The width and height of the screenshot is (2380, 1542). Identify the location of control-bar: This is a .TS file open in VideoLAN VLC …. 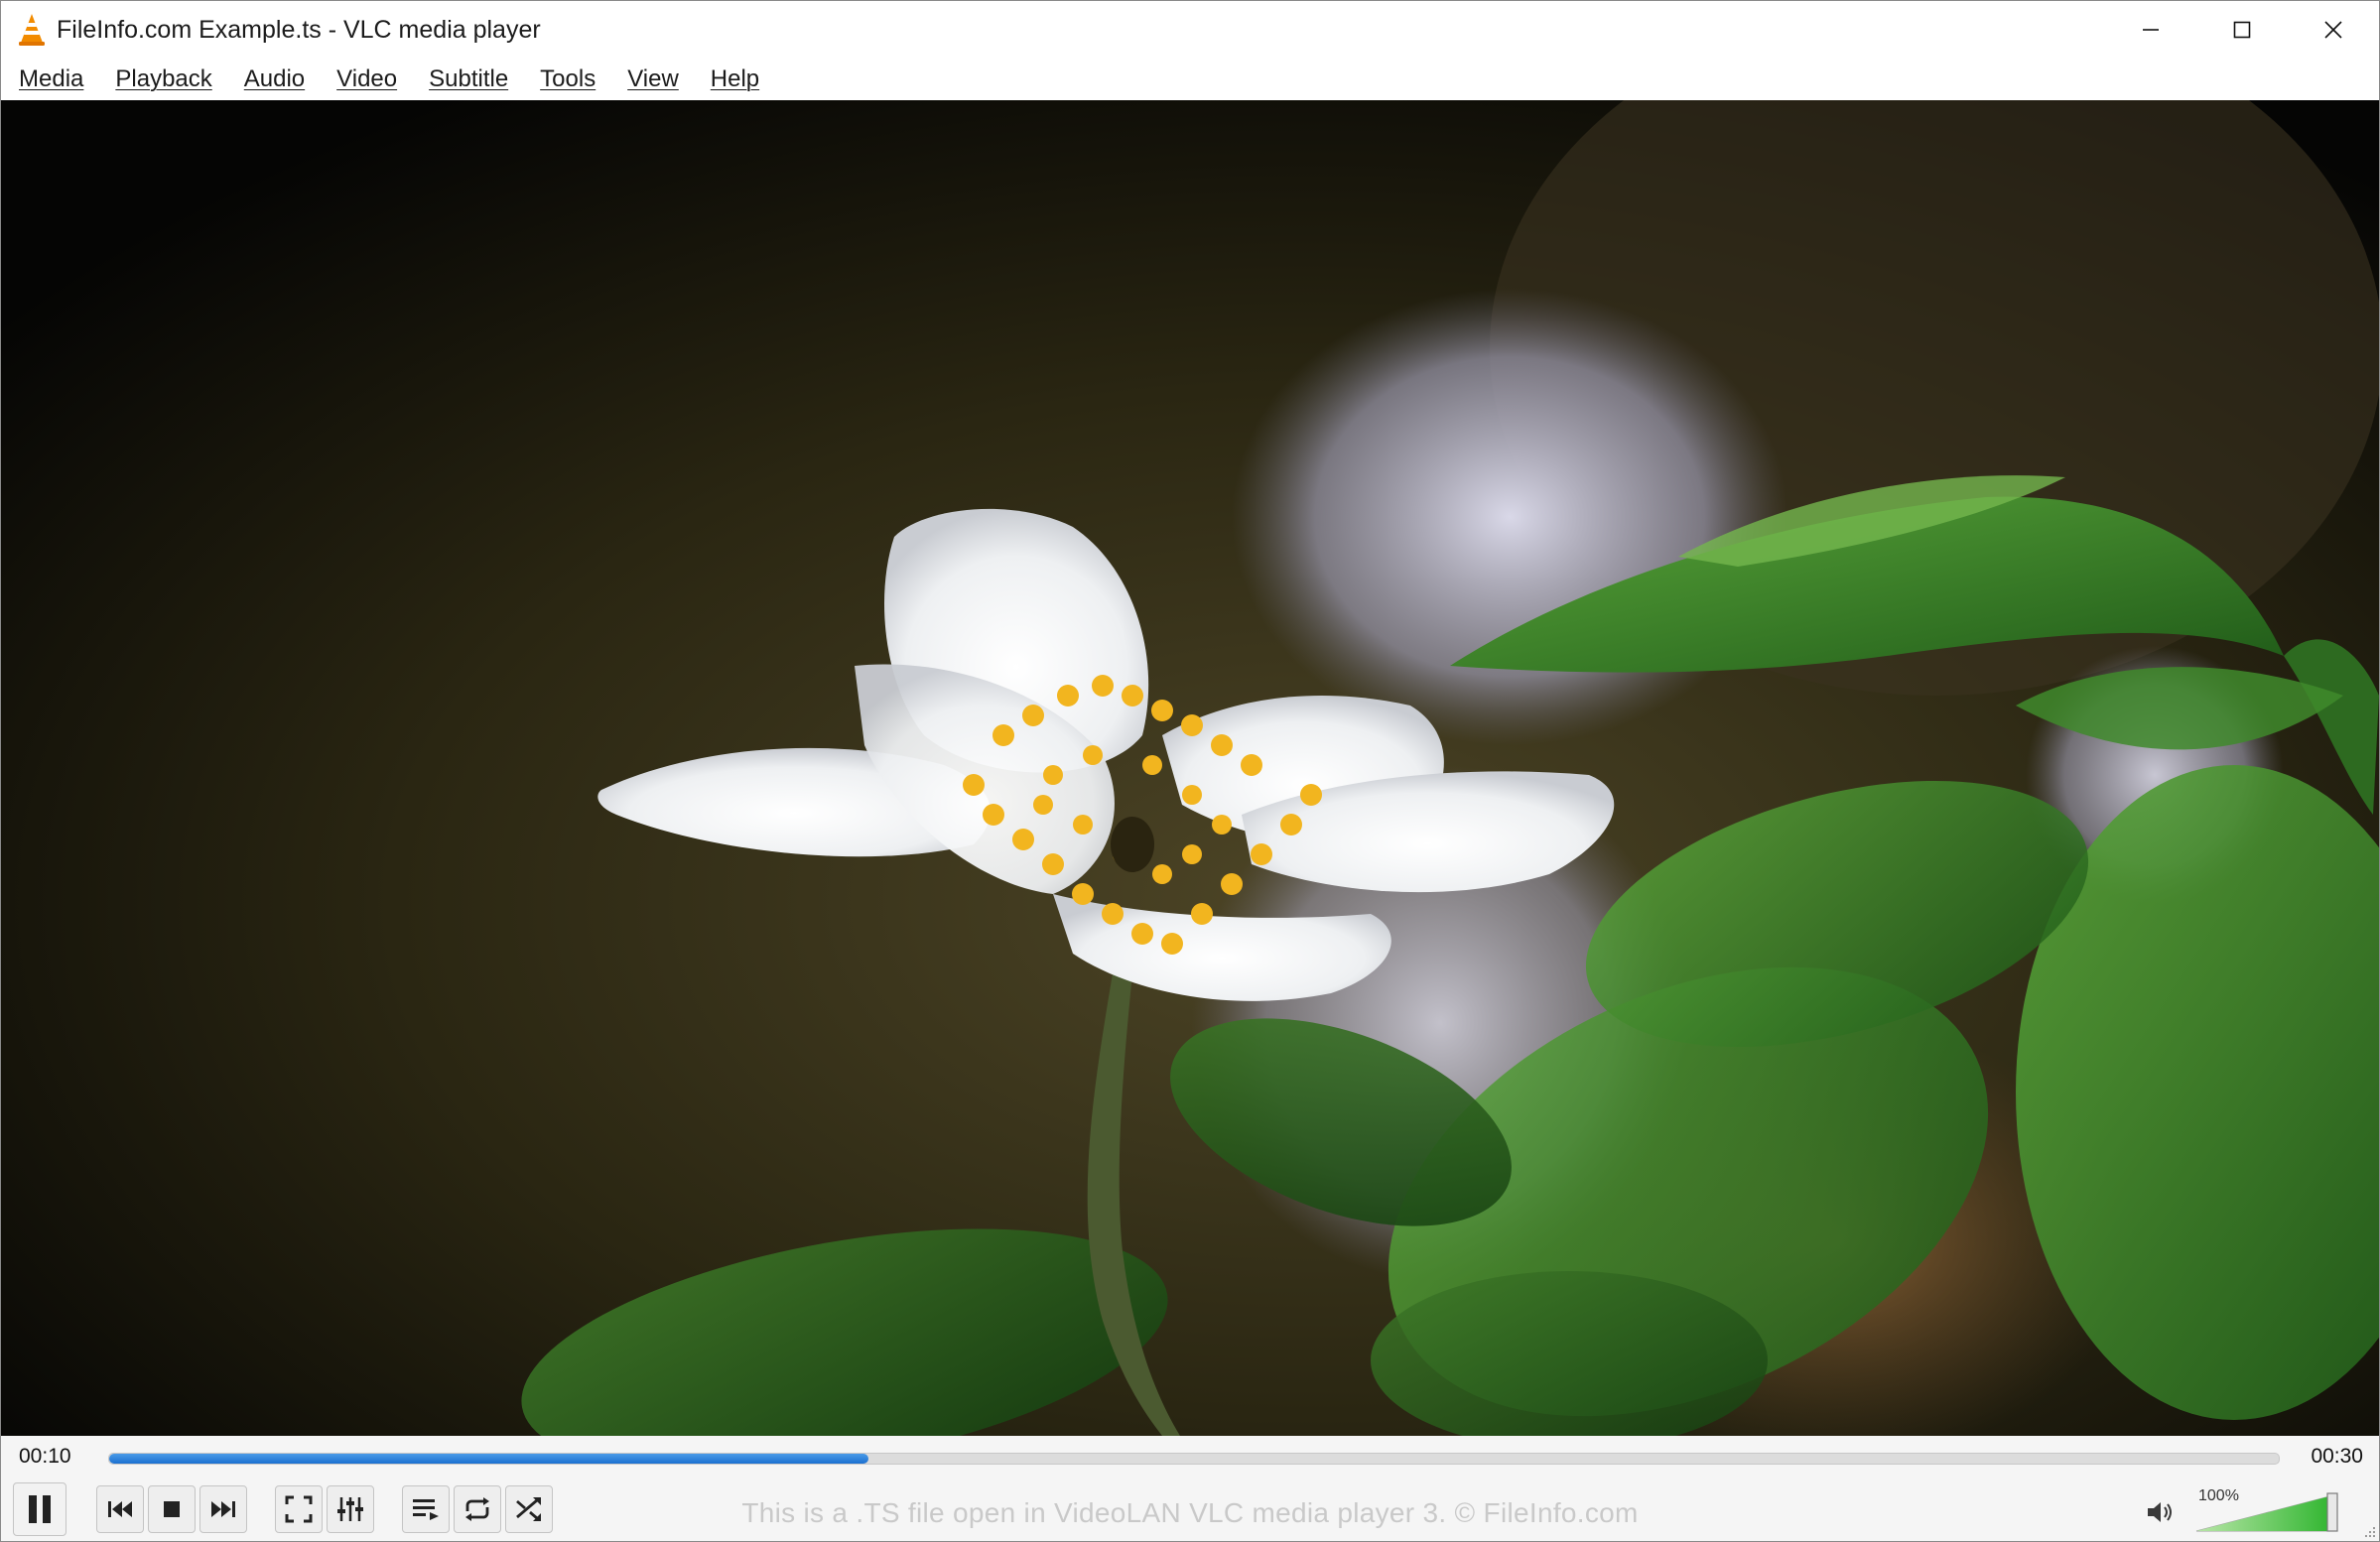
(1190, 1509).